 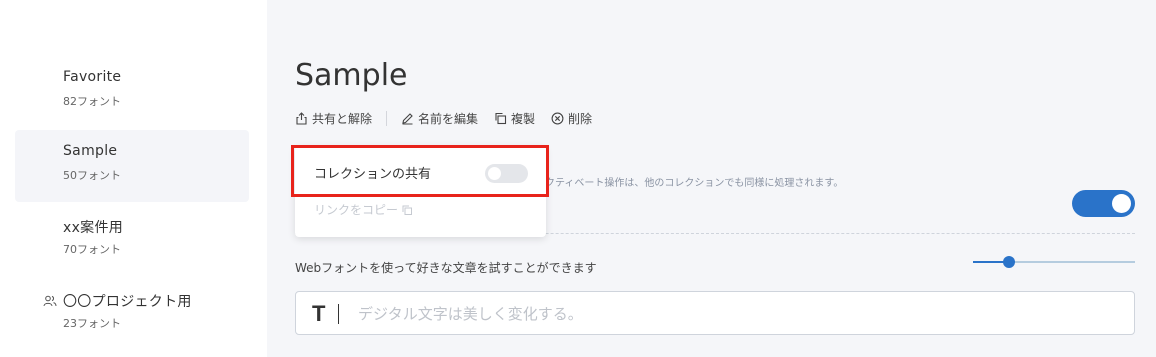 What do you see at coordinates (694, 183) in the screenshot?
I see `activation-description: クティベート操作は、他のコレクションでも同様に処理されます。` at bounding box center [694, 183].